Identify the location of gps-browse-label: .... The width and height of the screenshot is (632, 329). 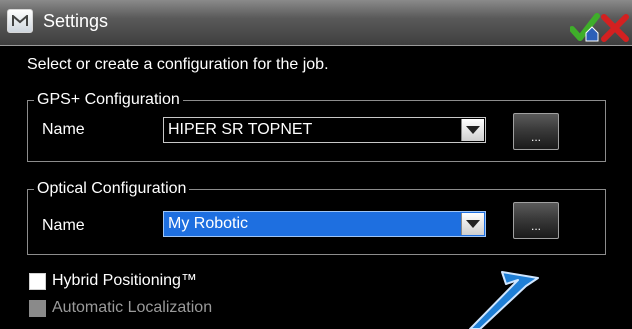
(535, 137).